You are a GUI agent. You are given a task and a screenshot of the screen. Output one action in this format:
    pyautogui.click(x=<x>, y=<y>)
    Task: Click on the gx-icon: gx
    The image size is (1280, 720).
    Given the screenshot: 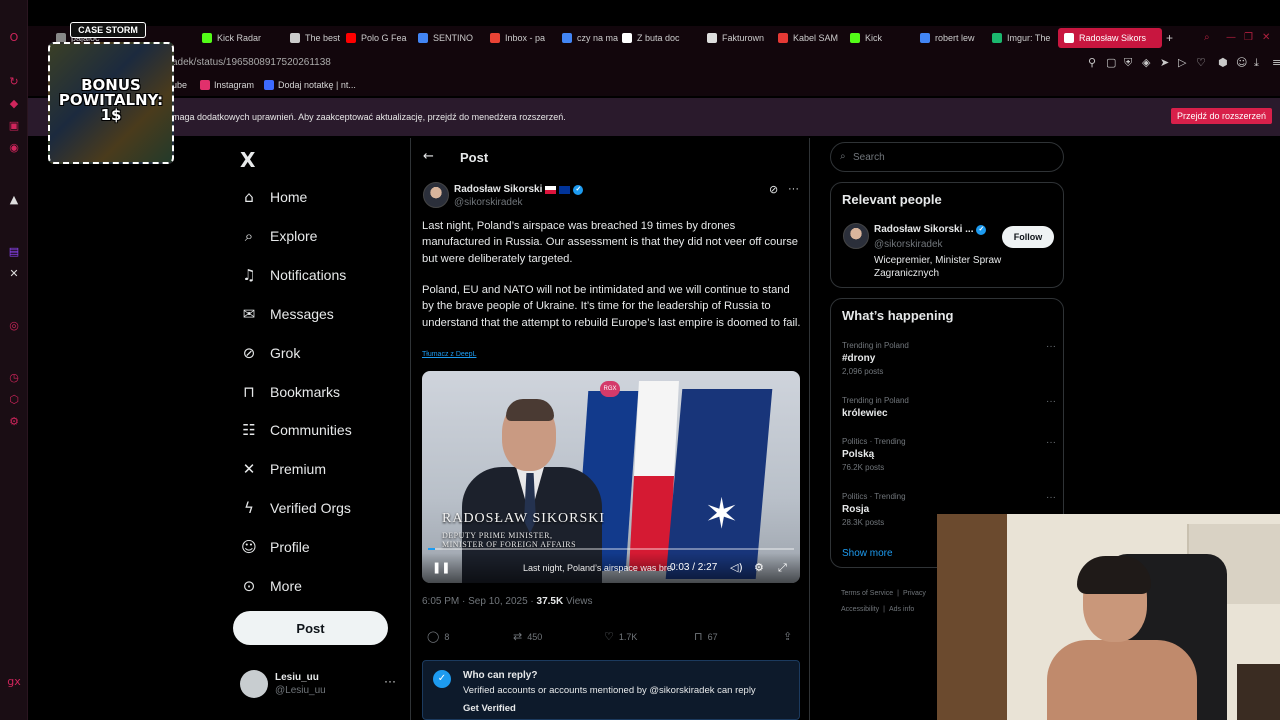 What is the action you would take?
    pyautogui.click(x=14, y=682)
    